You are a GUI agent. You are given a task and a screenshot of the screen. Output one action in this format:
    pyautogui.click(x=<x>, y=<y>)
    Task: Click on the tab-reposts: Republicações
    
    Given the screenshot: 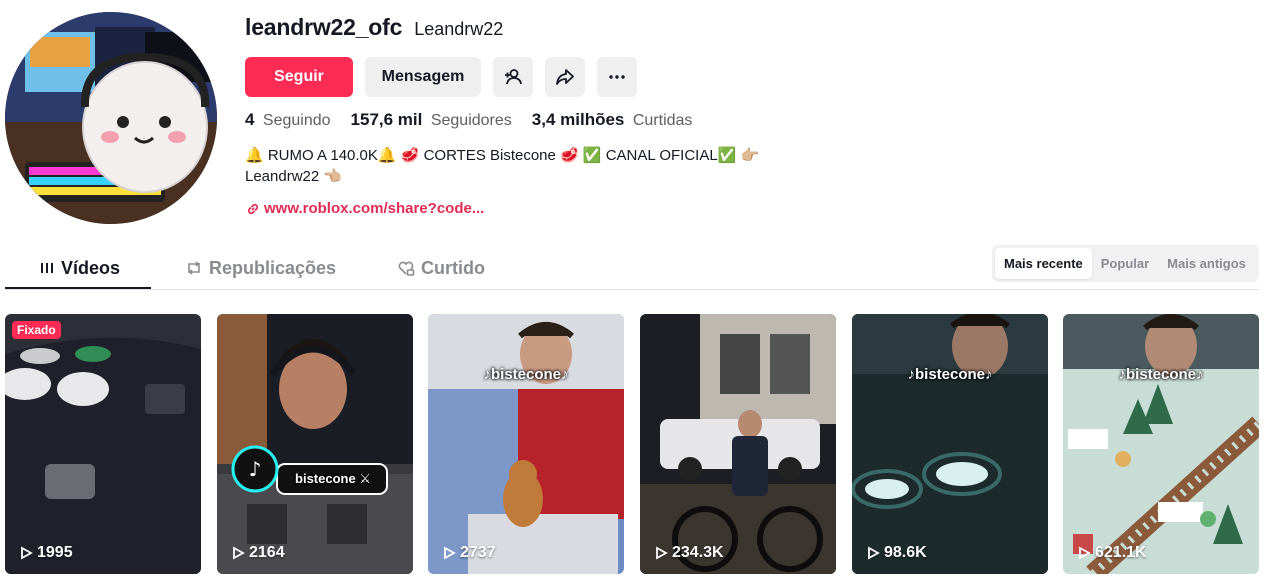 What is the action you would take?
    pyautogui.click(x=260, y=268)
    